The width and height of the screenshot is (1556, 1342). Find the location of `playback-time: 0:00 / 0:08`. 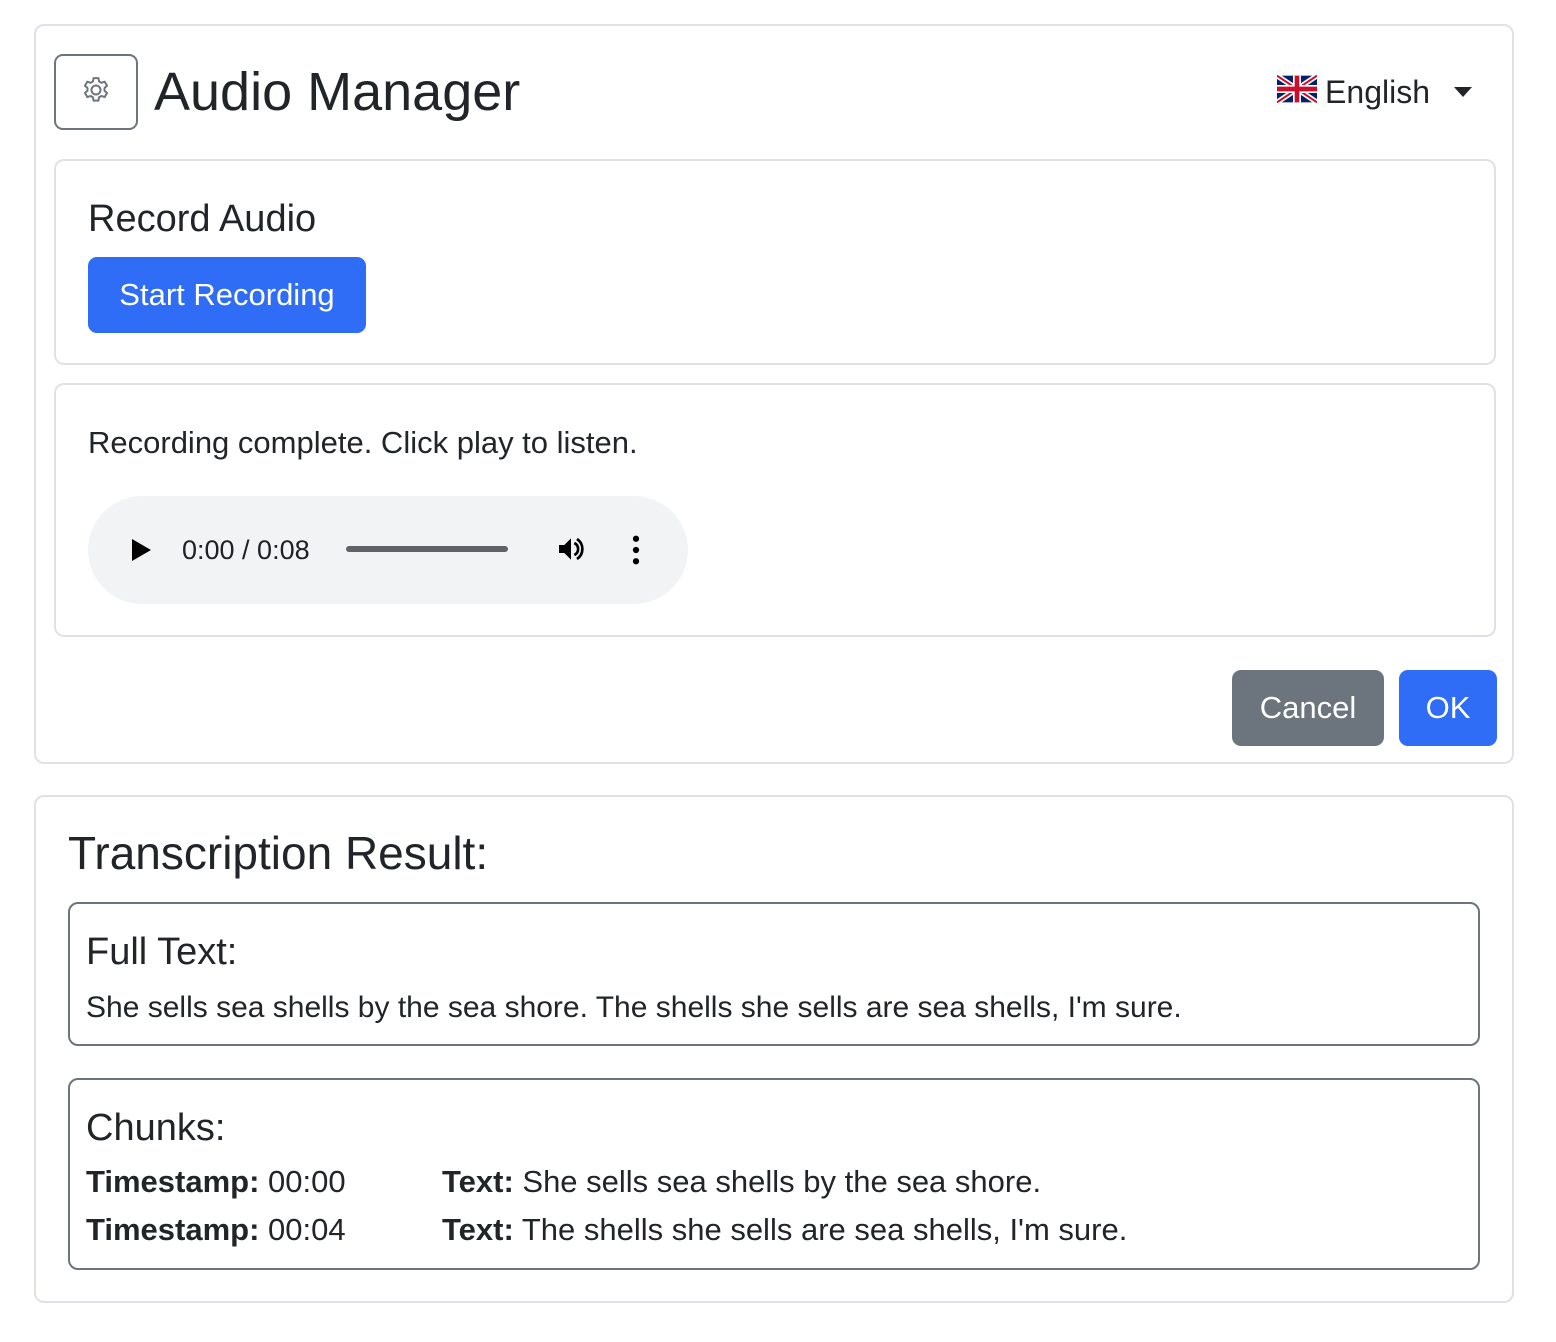

playback-time: 0:00 / 0:08 is located at coordinates (246, 550).